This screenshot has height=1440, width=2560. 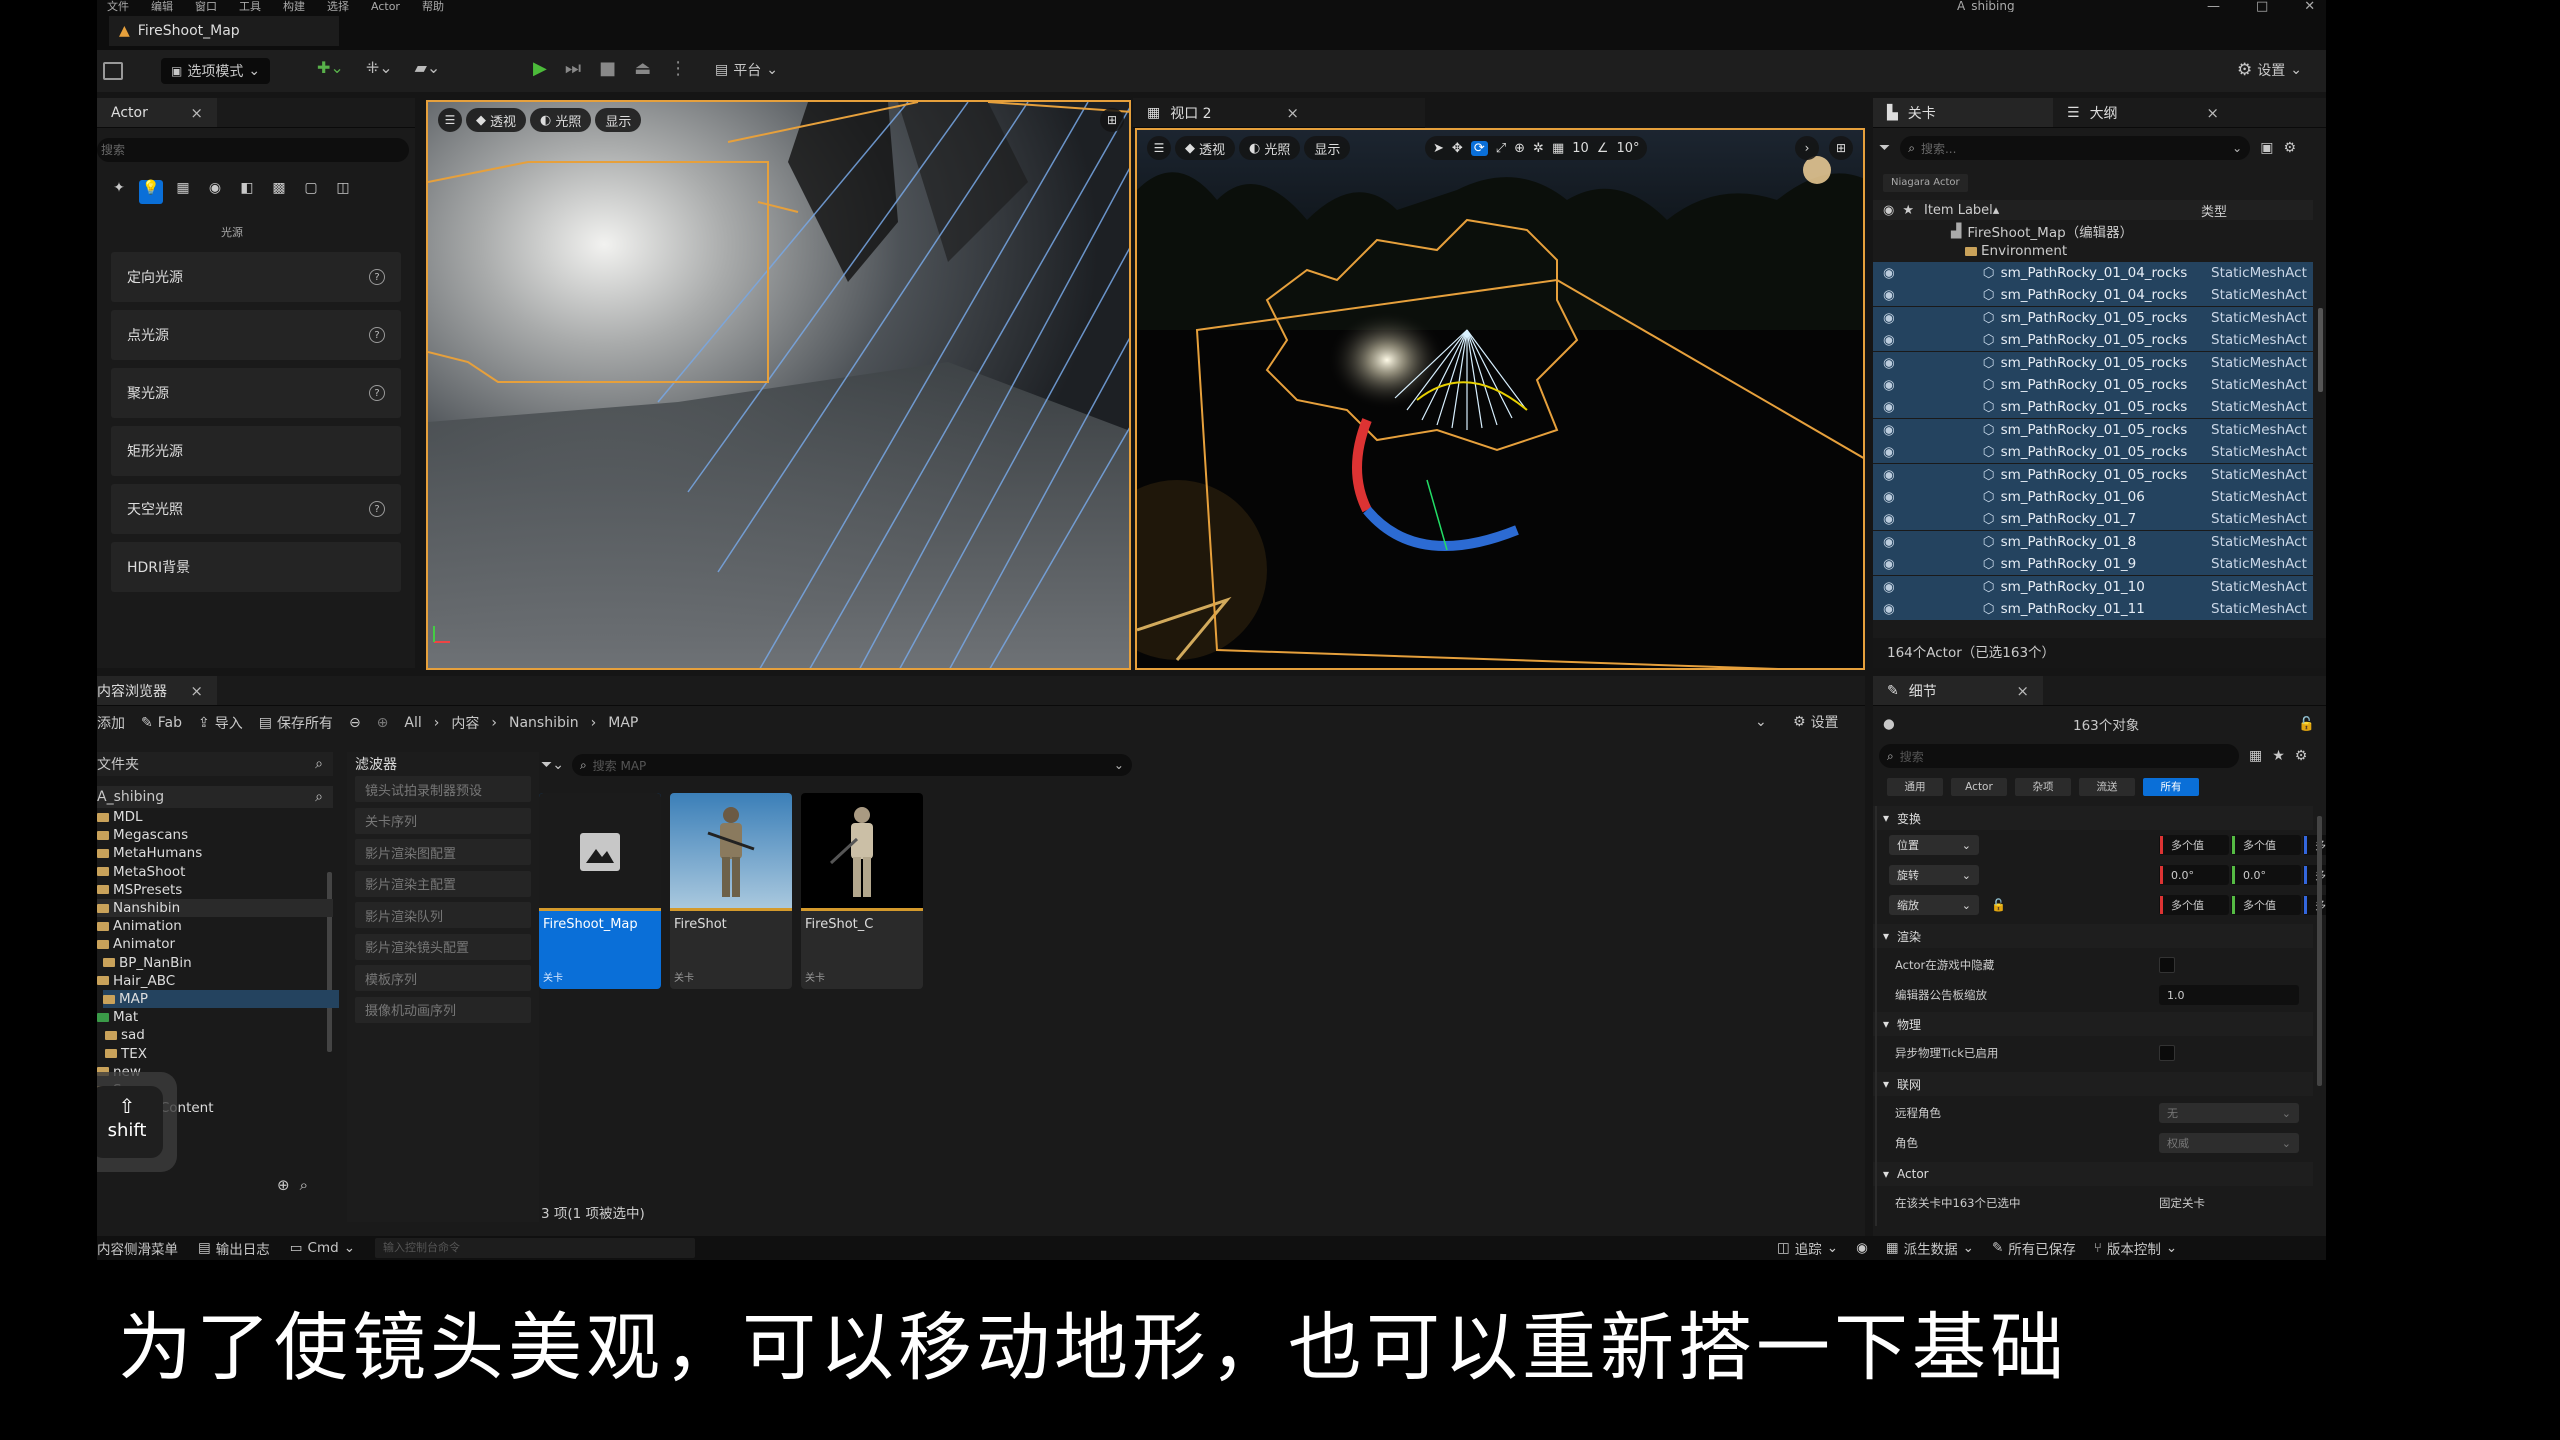 What do you see at coordinates (151, 192) in the screenshot?
I see `lights-category-icon: 💡` at bounding box center [151, 192].